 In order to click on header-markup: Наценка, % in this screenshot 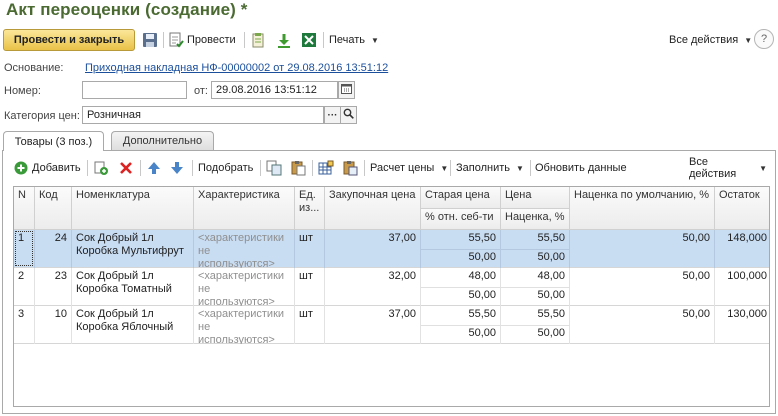, I will do `click(535, 219)`.